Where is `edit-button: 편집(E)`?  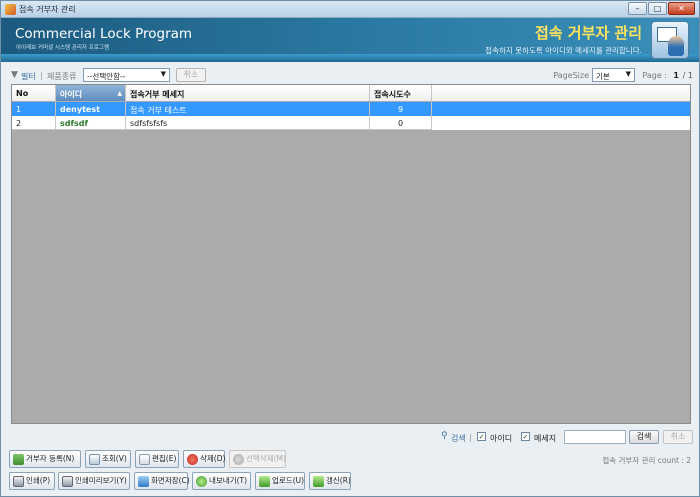
edit-button: 편집(E) is located at coordinates (157, 459).